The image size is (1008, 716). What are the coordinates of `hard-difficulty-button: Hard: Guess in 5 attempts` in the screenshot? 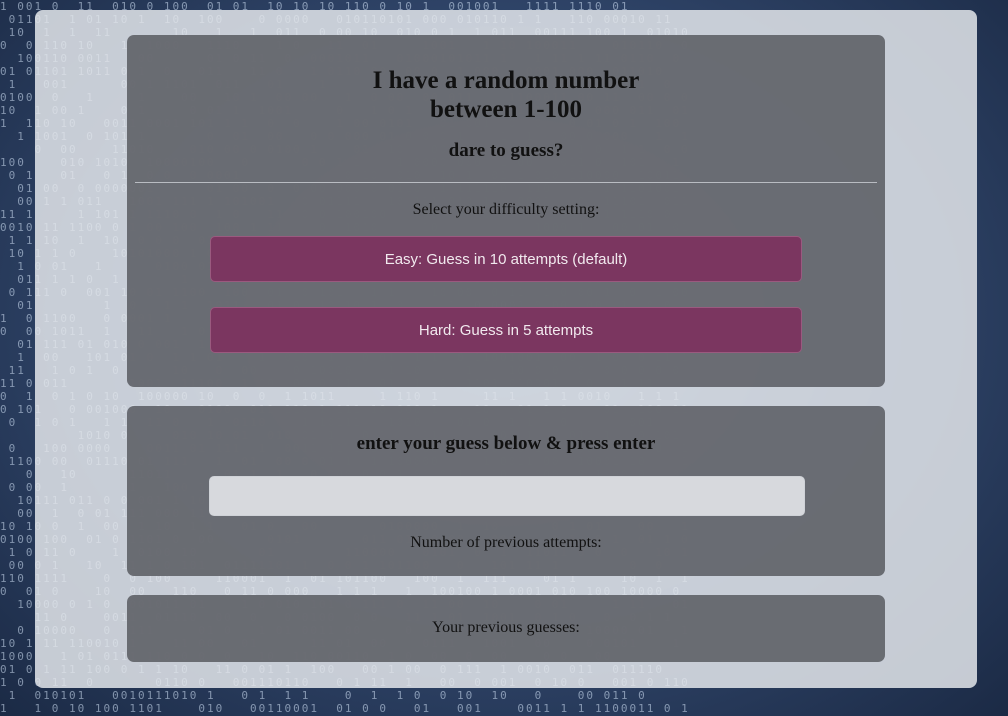 It's located at (506, 330).